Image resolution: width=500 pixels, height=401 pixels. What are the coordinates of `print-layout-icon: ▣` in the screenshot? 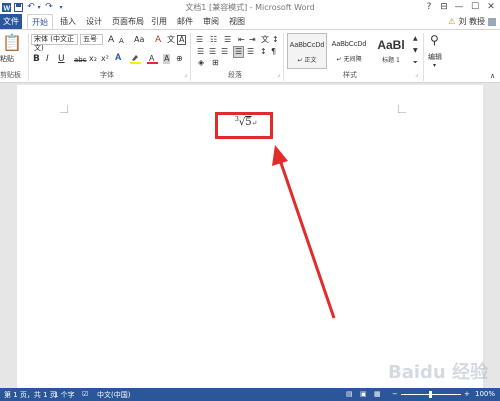 It's located at (363, 394).